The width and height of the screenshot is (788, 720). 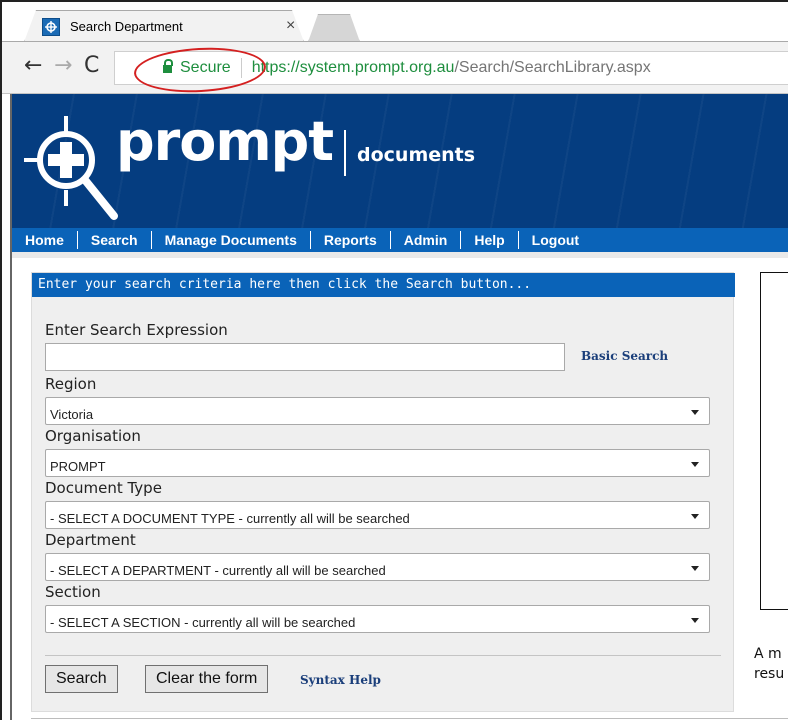 I want to click on nav-admin: Admin, so click(x=426, y=240).